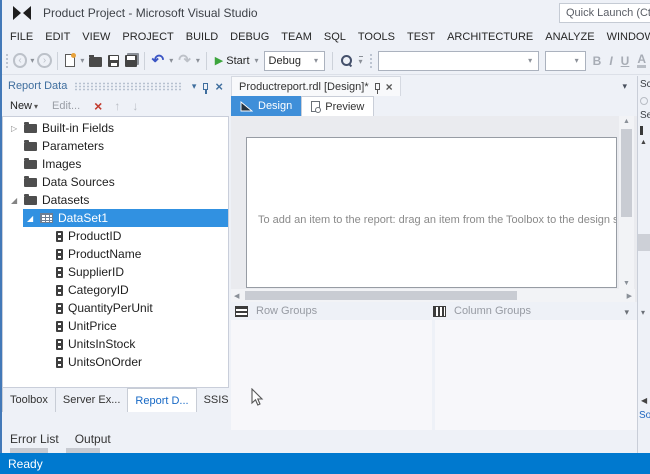 Image resolution: width=650 pixels, height=474 pixels. I want to click on groups-options-dropdown-icon: ▾, so click(626, 312).